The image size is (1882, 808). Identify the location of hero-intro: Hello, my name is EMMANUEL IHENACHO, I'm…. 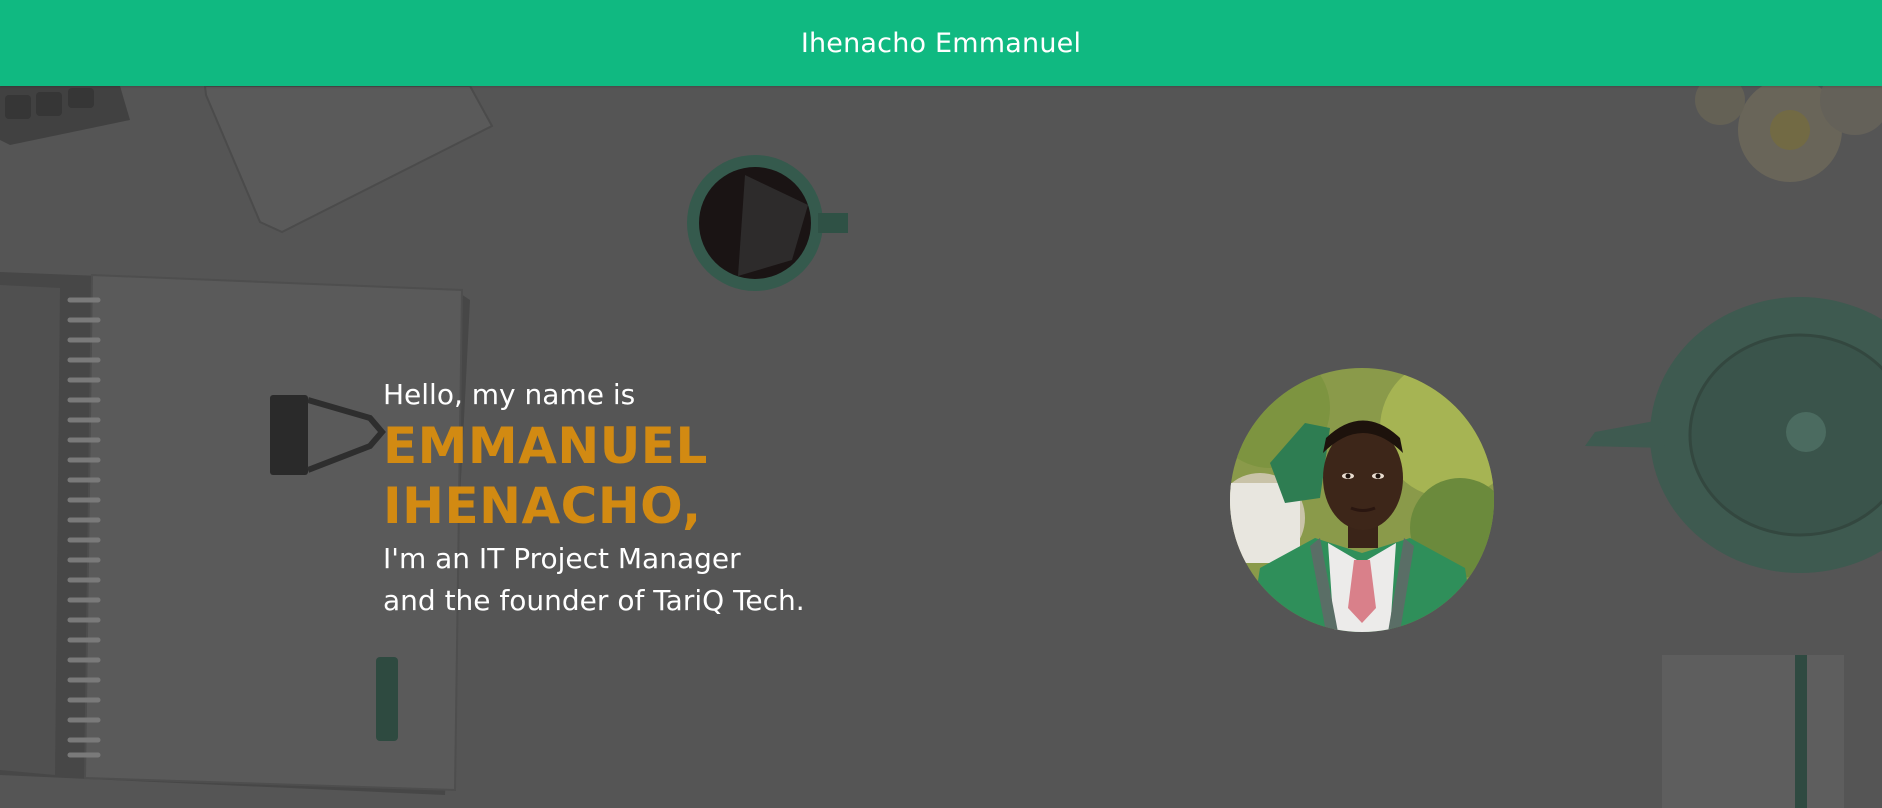
(594, 500).